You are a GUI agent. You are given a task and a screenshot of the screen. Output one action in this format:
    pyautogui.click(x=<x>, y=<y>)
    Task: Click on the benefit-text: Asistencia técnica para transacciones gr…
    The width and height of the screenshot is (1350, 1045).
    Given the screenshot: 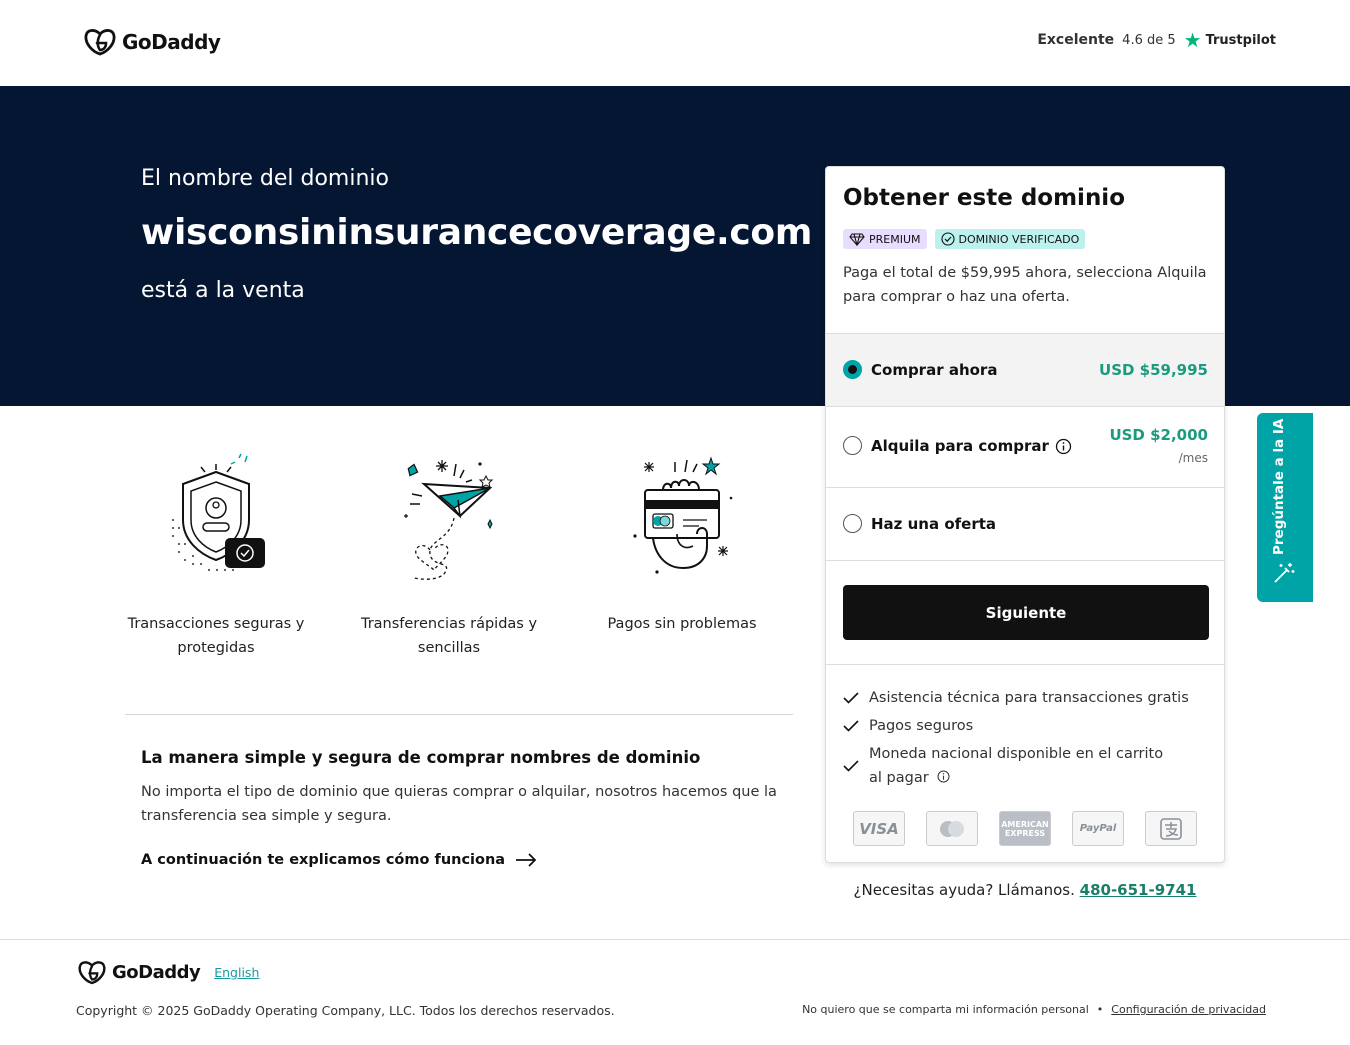 What is the action you would take?
    pyautogui.click(x=1029, y=698)
    